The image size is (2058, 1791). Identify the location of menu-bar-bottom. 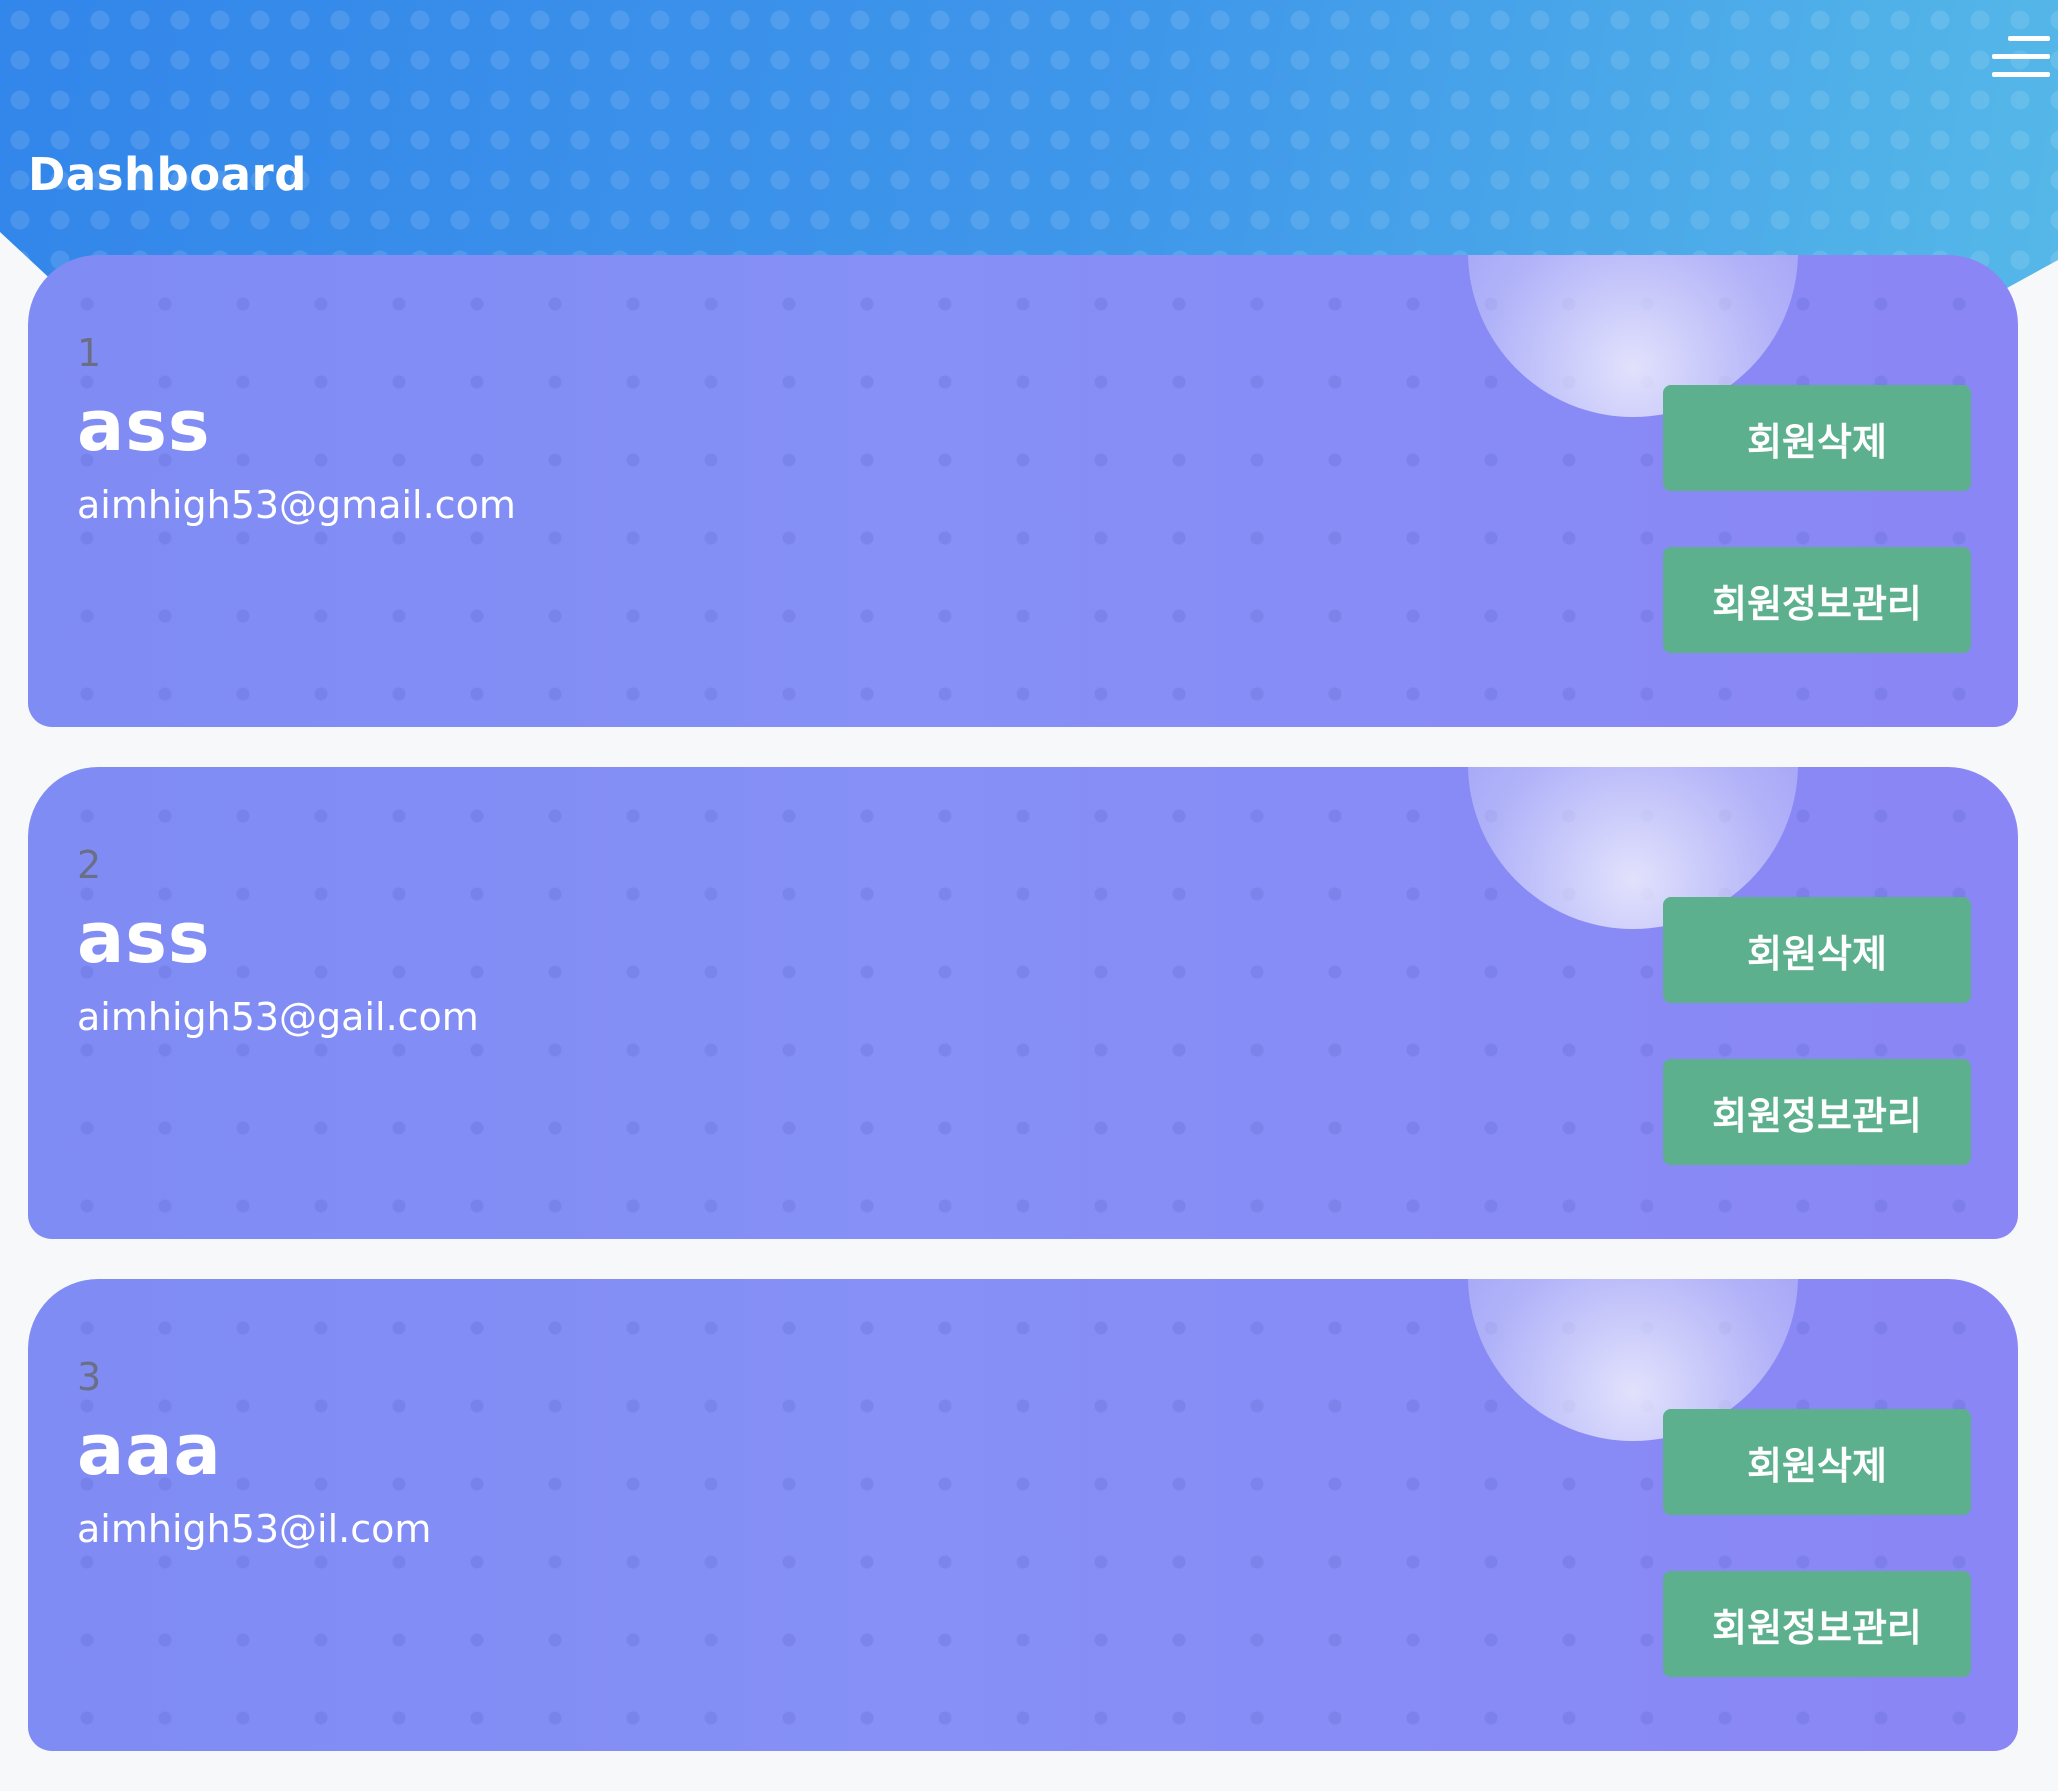
(2021, 74).